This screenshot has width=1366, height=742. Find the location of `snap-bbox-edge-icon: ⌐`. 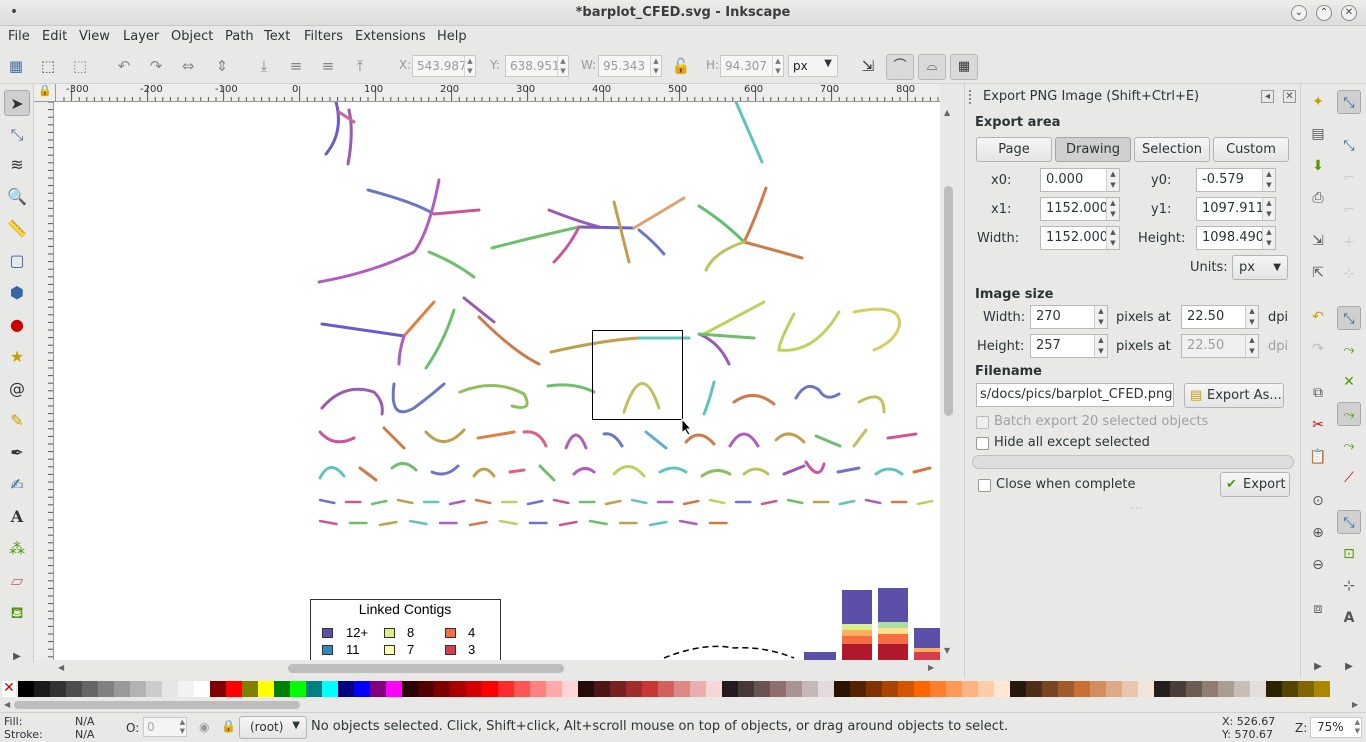

snap-bbox-edge-icon: ⌐ is located at coordinates (1349, 178).